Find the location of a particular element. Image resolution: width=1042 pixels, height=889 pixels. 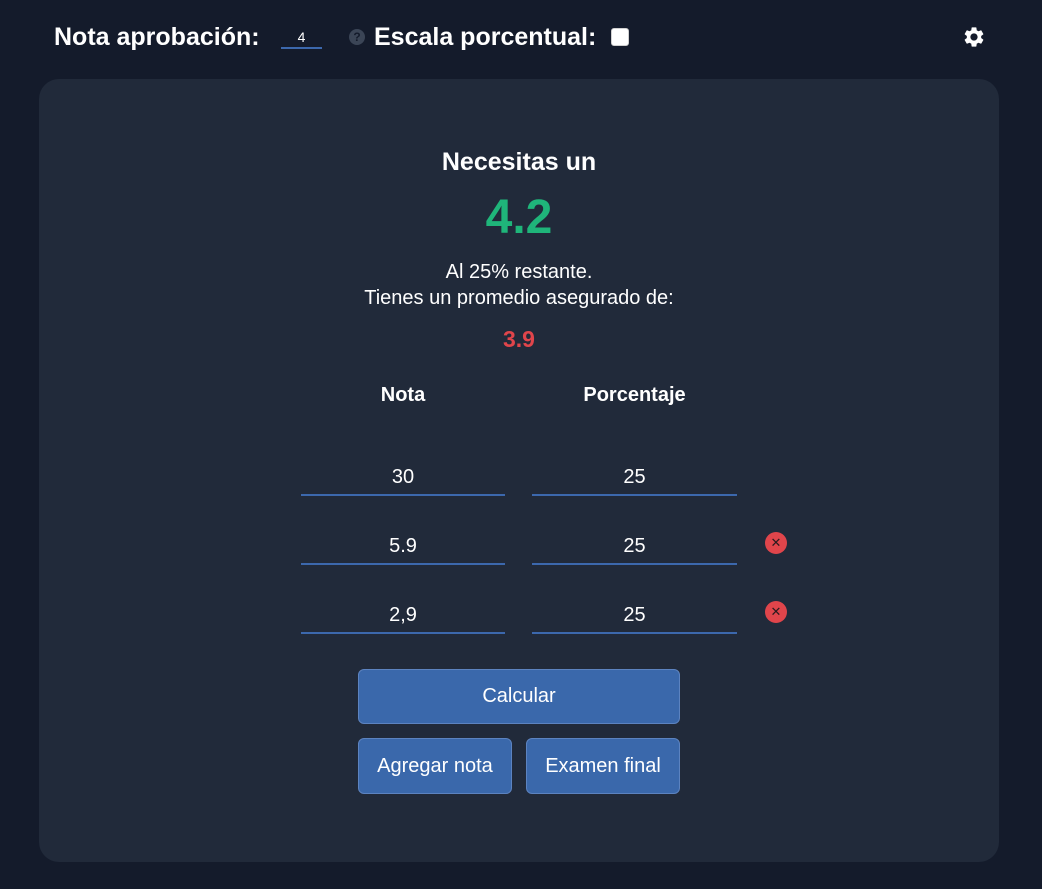

top-bar: Nota aprobación: ? Escala porcentual: is located at coordinates (521, 39).